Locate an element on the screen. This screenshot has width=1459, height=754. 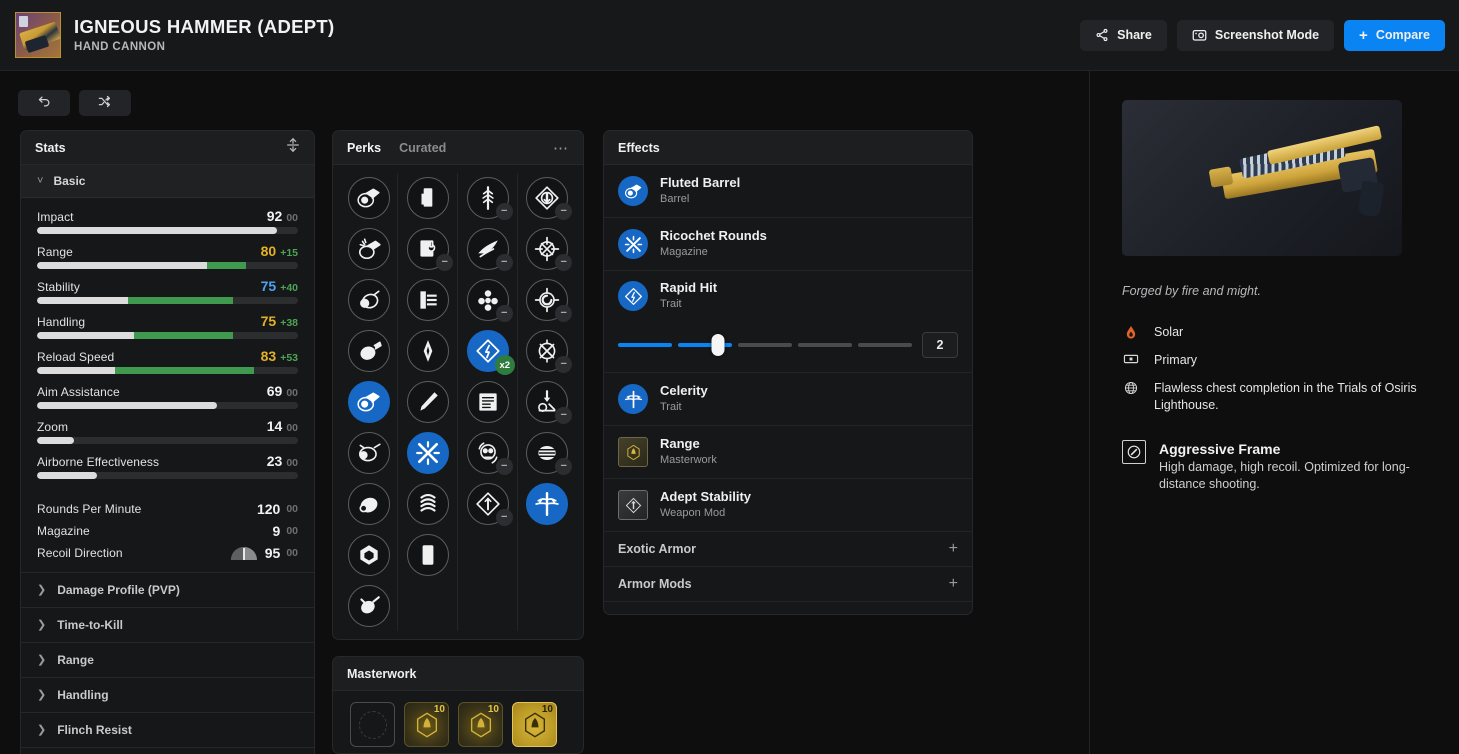
effect-row: Range Masterwork is located at coordinates (788, 452).